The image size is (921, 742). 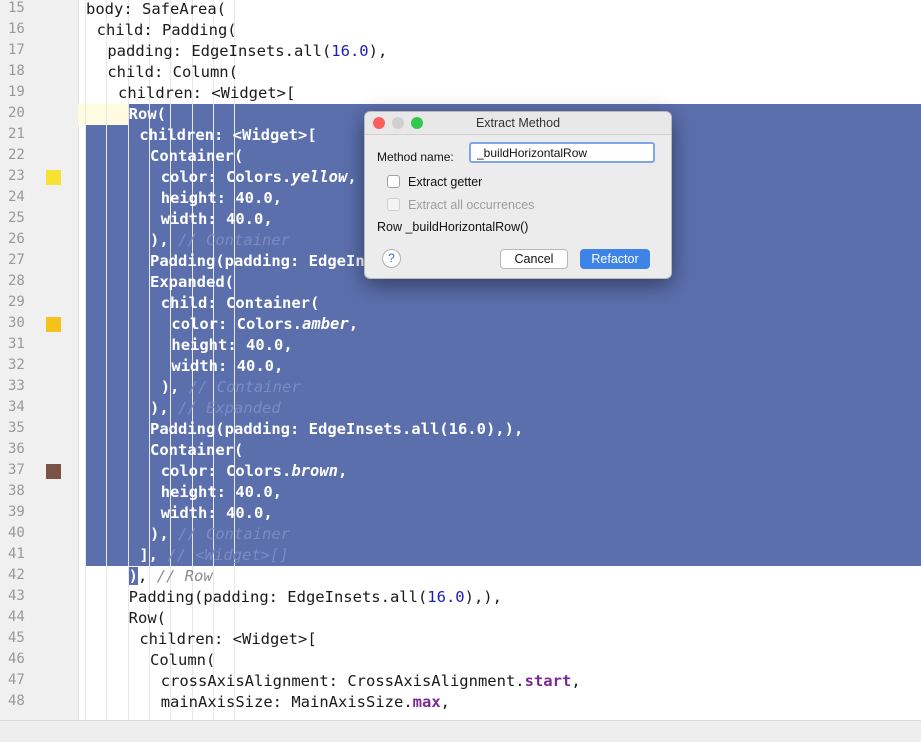 I want to click on code-text: padding: EdgeInsets.all(16.0),, so click(x=247, y=51).